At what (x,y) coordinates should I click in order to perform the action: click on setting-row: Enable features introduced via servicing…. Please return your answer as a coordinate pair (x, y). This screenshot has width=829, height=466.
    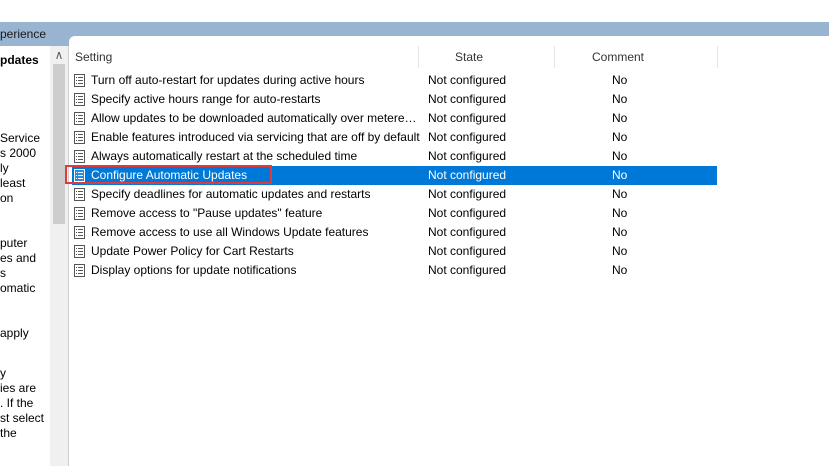
    Looking at the image, I should click on (394, 137).